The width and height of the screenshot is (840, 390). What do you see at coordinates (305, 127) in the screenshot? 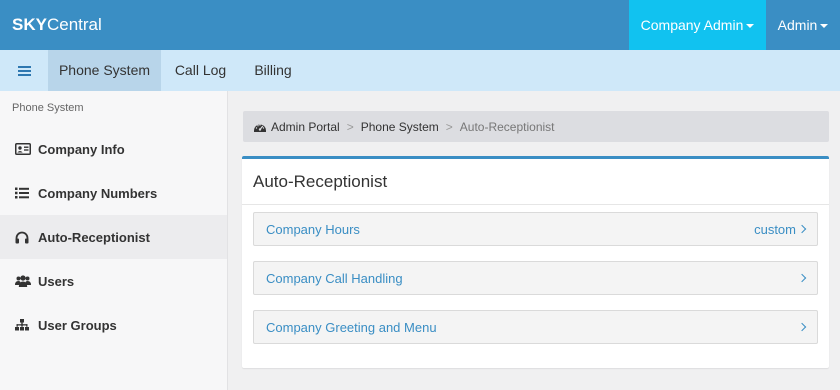
I see `breadcrumb-admin-portal: Admin Portal` at bounding box center [305, 127].